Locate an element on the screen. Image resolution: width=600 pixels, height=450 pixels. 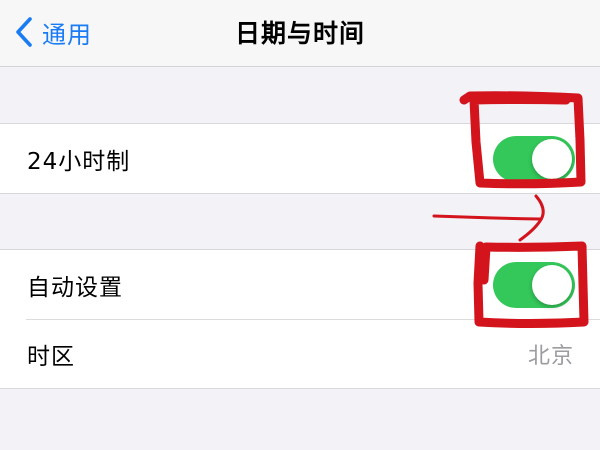
page-title: 日期与时间 is located at coordinates (299, 33).